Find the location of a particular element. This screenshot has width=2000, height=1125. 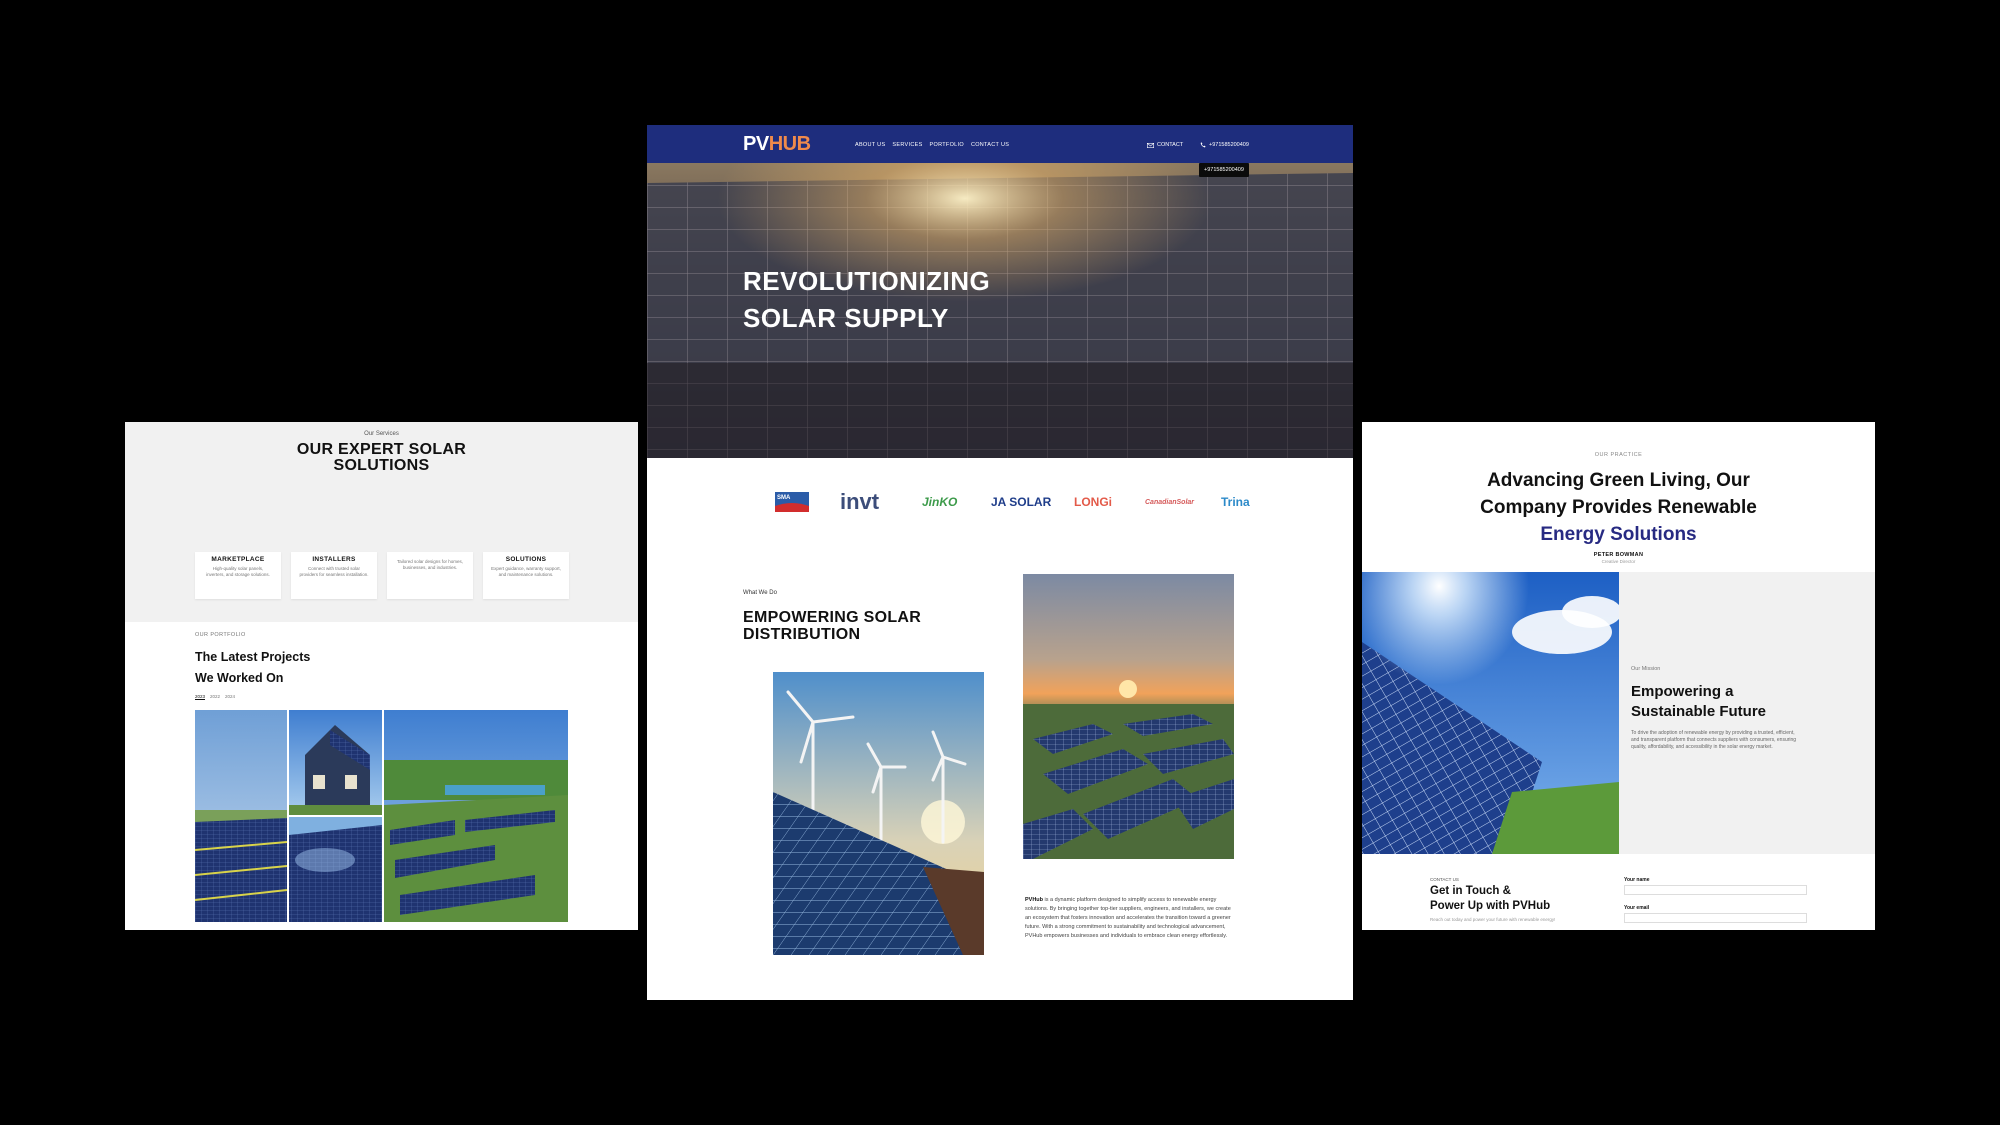

contact-title-line2: Power Up with PVHub is located at coordinates (1490, 906).